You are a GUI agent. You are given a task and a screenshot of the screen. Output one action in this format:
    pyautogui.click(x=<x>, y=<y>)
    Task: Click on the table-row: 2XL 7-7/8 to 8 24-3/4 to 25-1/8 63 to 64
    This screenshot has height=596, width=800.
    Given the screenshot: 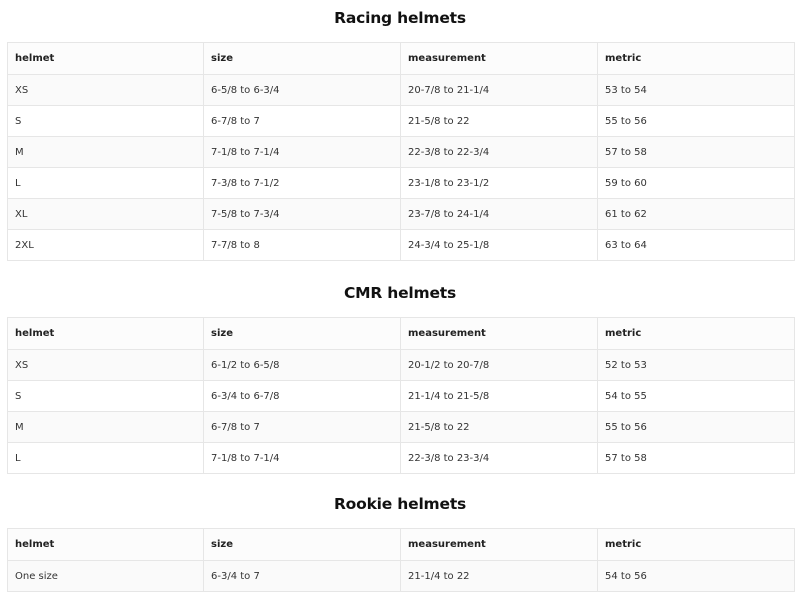 What is the action you would take?
    pyautogui.click(x=401, y=245)
    